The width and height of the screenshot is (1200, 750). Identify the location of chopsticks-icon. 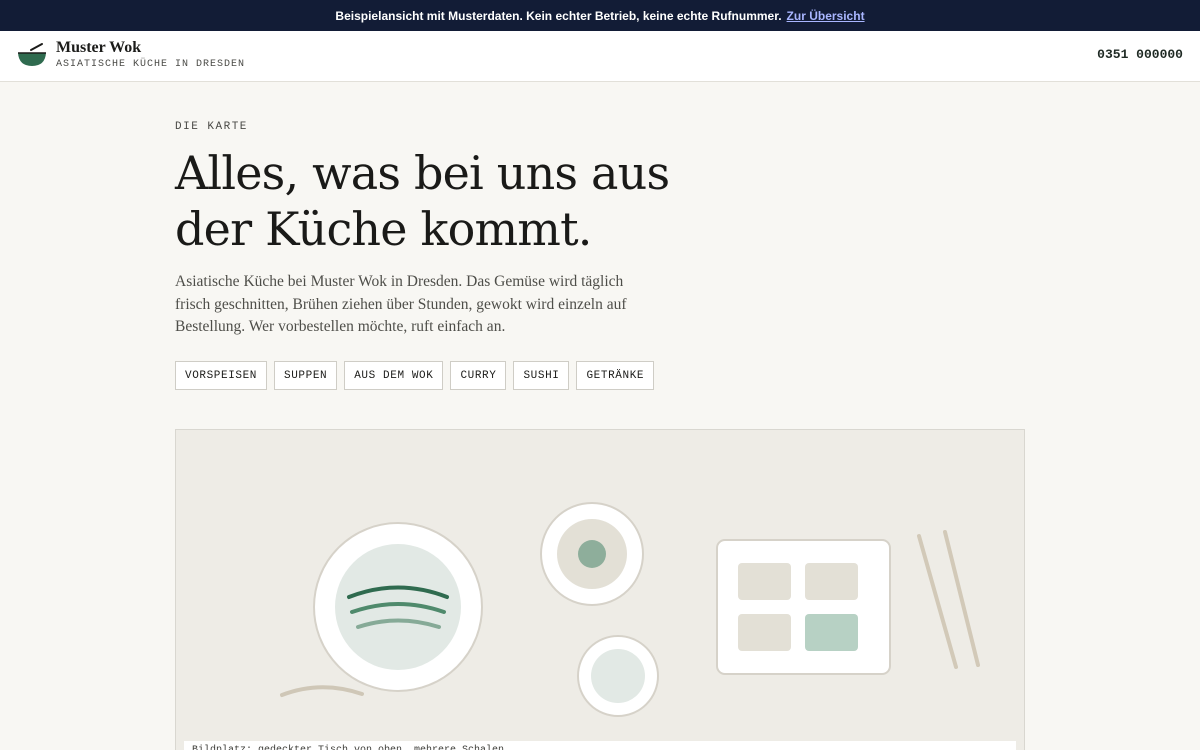
(948, 599).